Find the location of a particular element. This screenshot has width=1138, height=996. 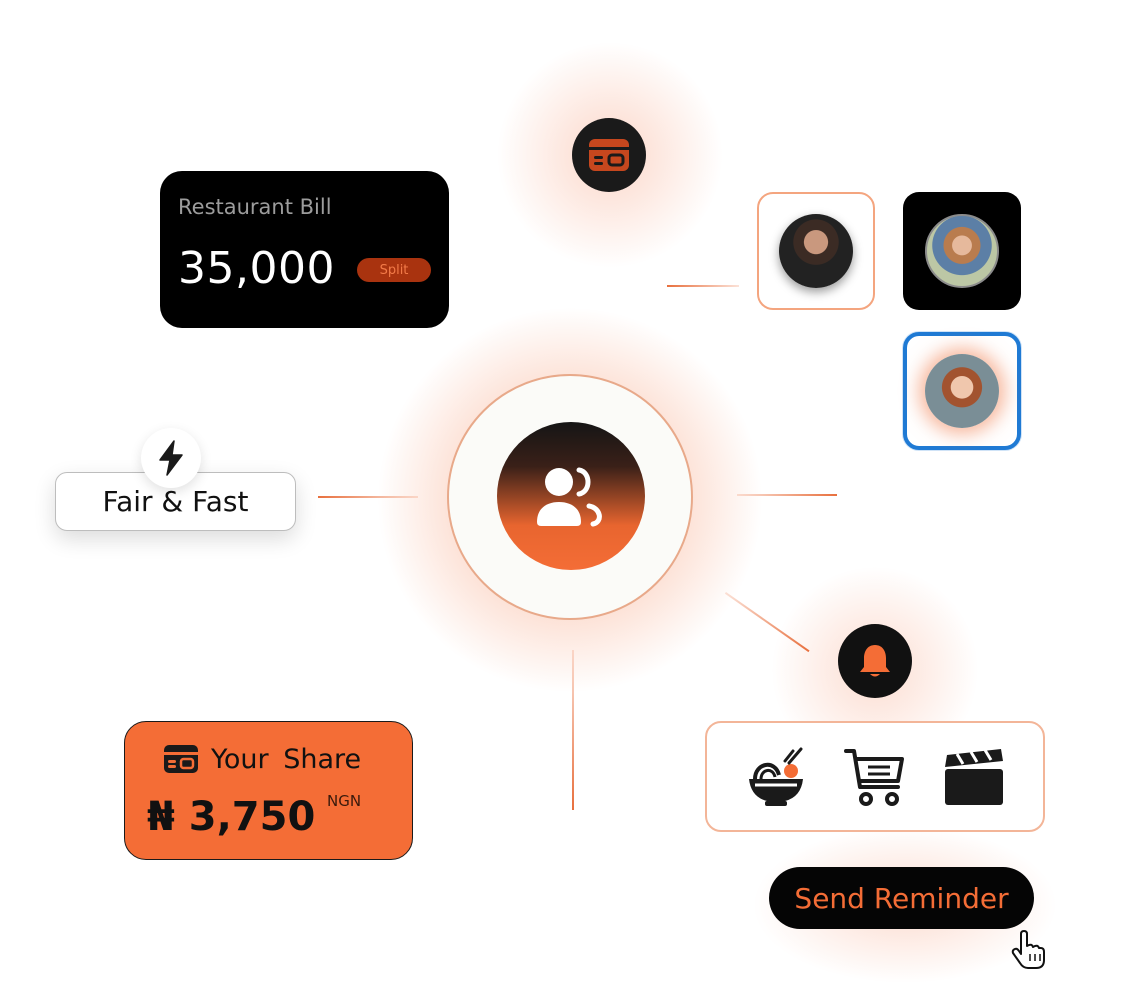

connector-right is located at coordinates (787, 495).